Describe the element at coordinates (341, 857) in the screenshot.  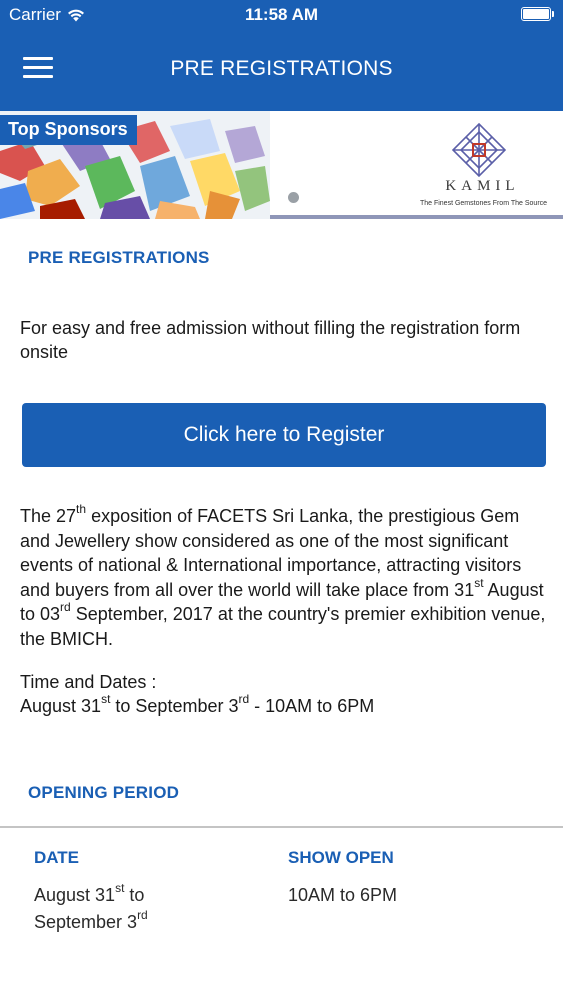
I see `show-open-column-header: SHOW OPEN` at that location.